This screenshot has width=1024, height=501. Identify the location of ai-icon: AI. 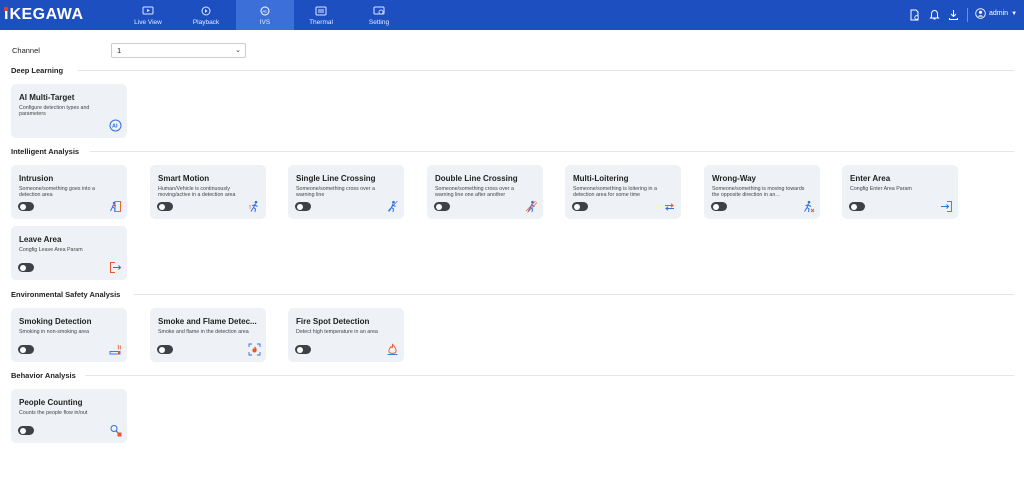
(265, 11).